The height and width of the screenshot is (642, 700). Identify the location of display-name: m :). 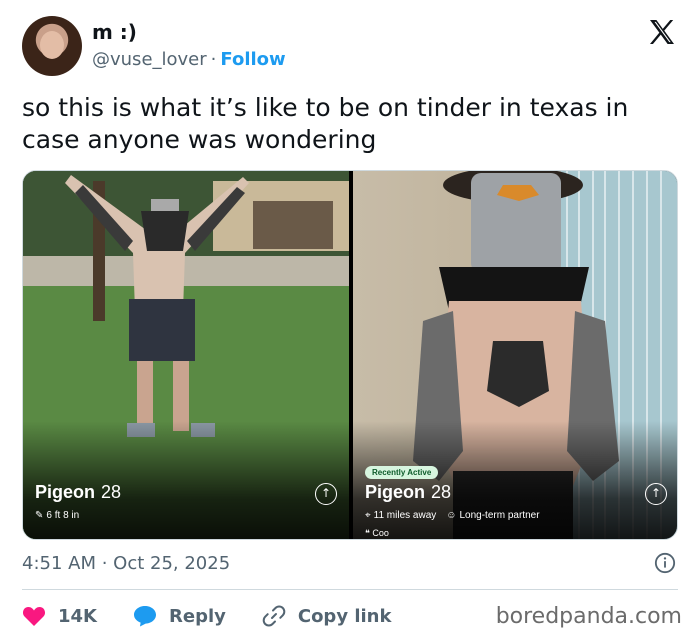
(114, 32).